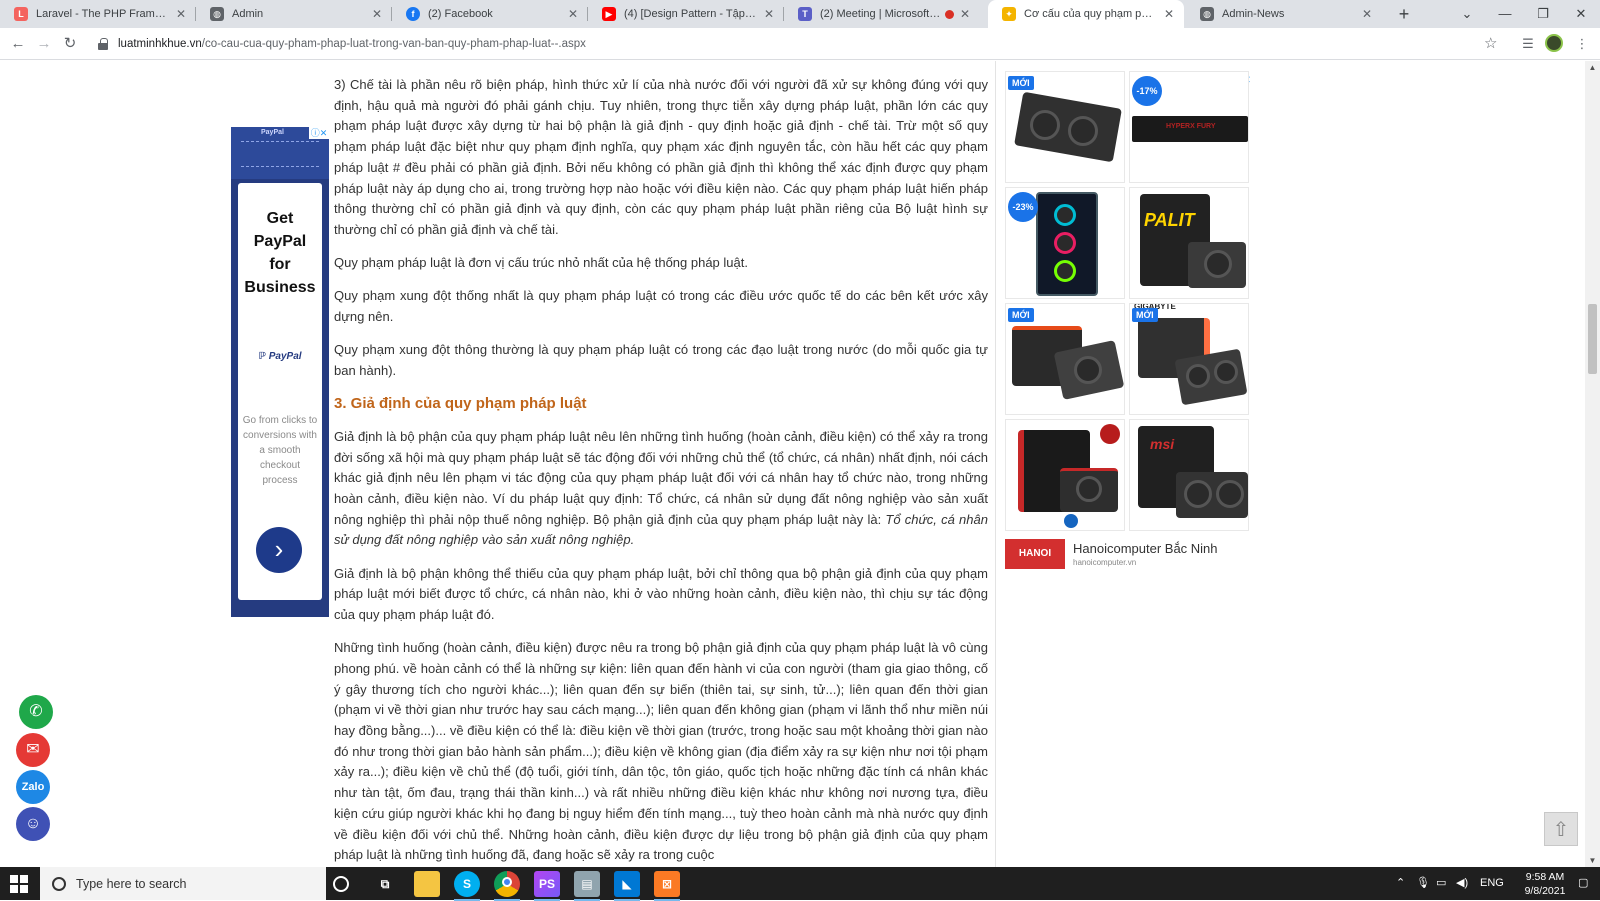  I want to click on tab-facebook: f (2) Facebook ✕, so click(490, 14).